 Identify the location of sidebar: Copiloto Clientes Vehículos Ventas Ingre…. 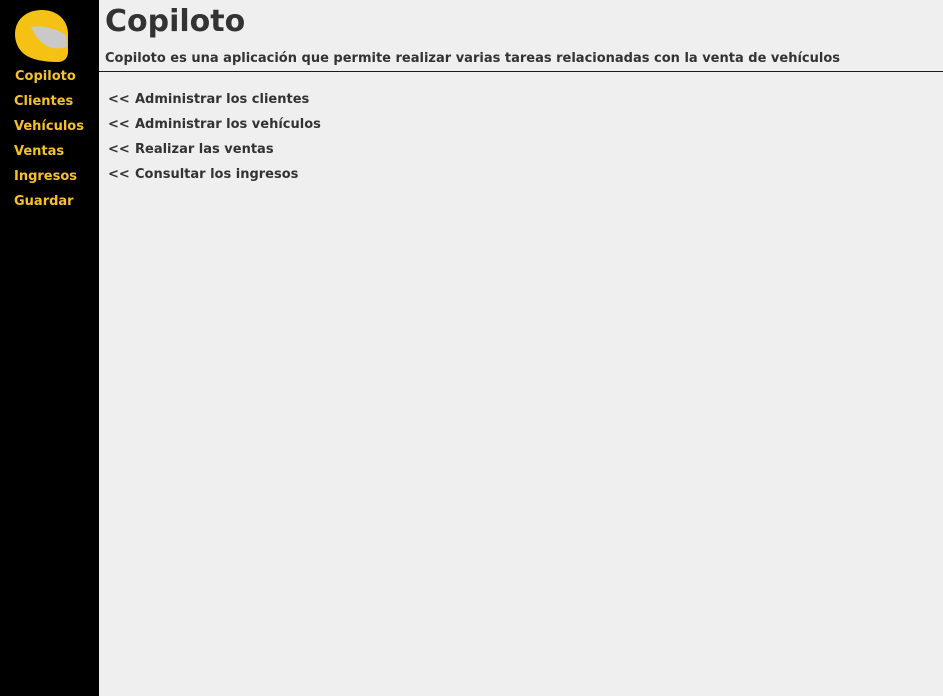
(49, 348).